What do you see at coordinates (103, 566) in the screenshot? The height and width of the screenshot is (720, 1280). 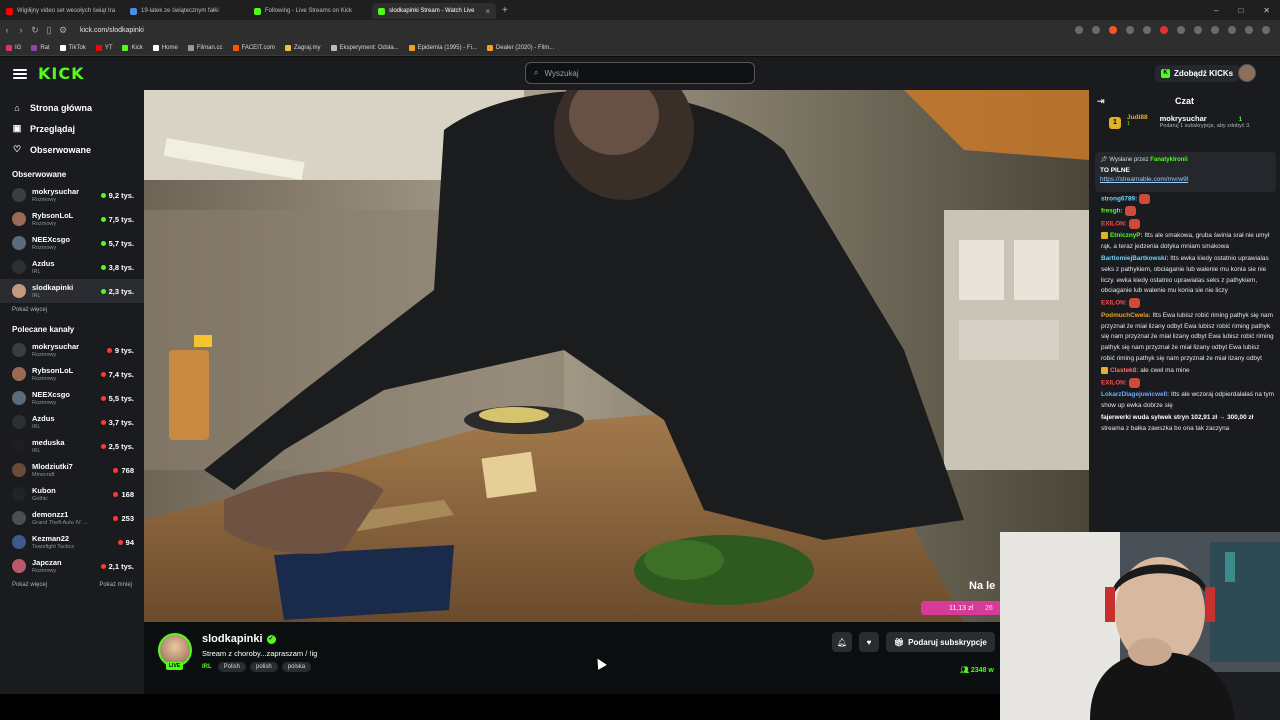 I see `live-dot-icon` at bounding box center [103, 566].